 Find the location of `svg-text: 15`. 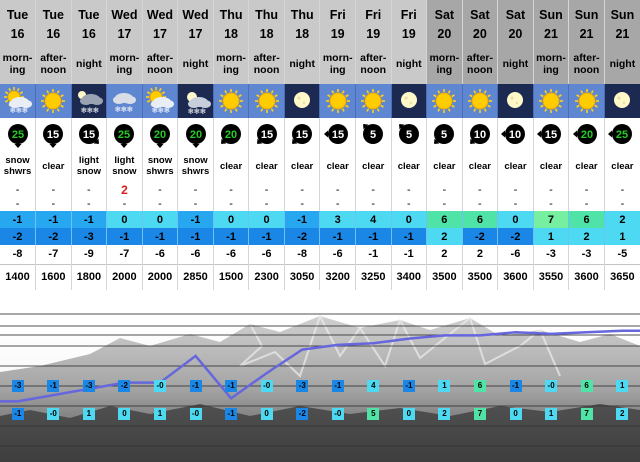

svg-text: 15 is located at coordinates (89, 135).